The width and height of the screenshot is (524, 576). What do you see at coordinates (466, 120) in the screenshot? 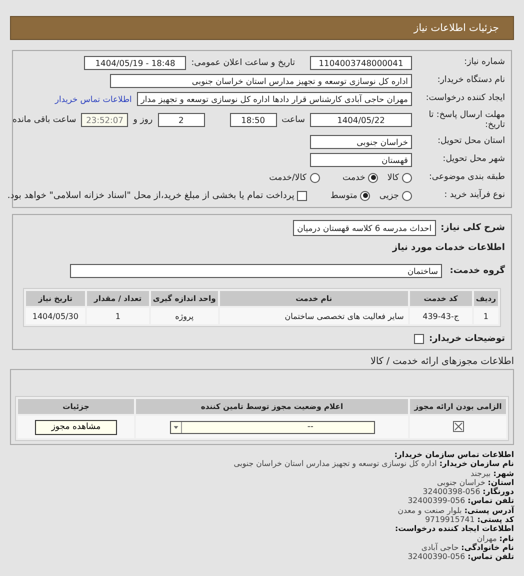
I see `field-label: مهلت ارسال پاسخ: تا تاریخ:` at bounding box center [466, 120].